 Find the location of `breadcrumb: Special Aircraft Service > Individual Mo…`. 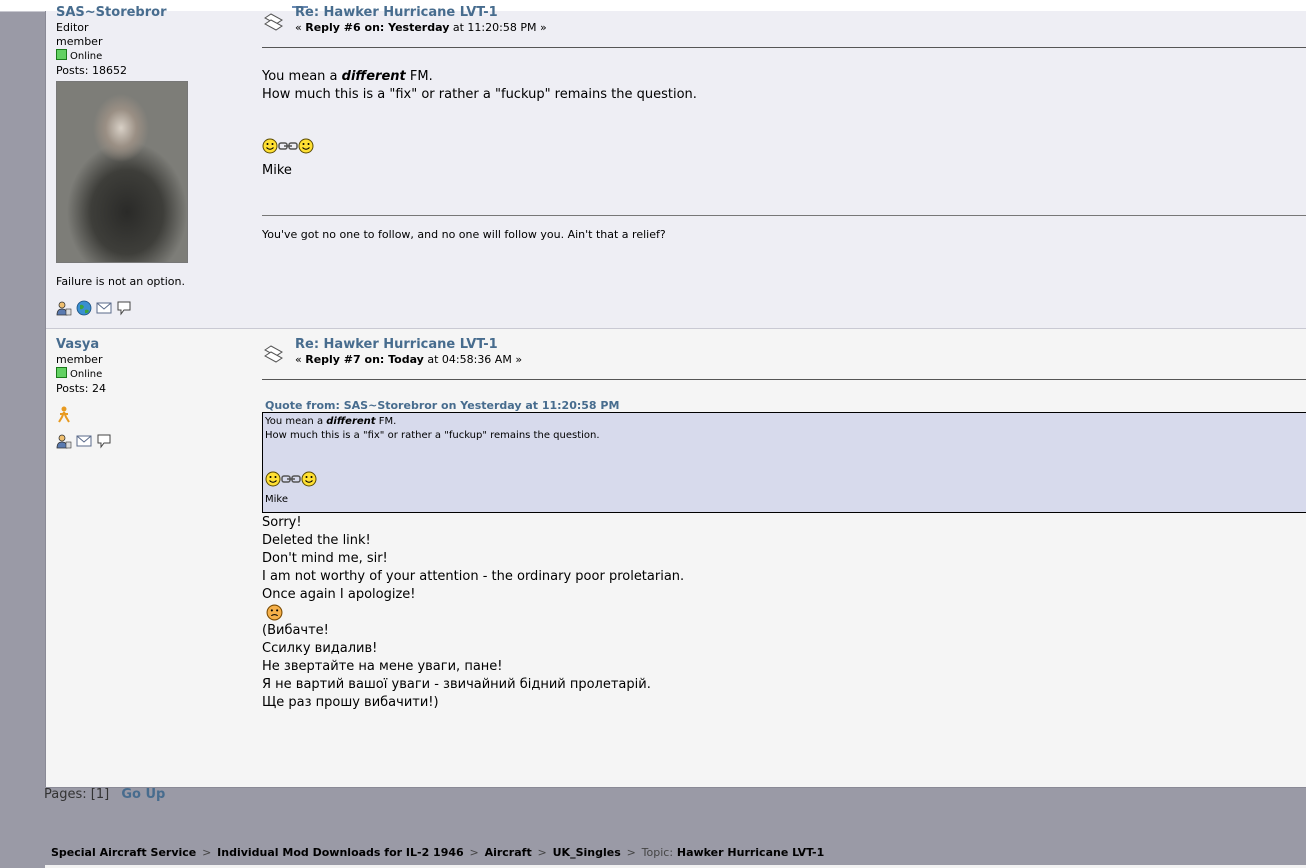

breadcrumb: Special Aircraft Service > Individual Mo… is located at coordinates (437, 852).